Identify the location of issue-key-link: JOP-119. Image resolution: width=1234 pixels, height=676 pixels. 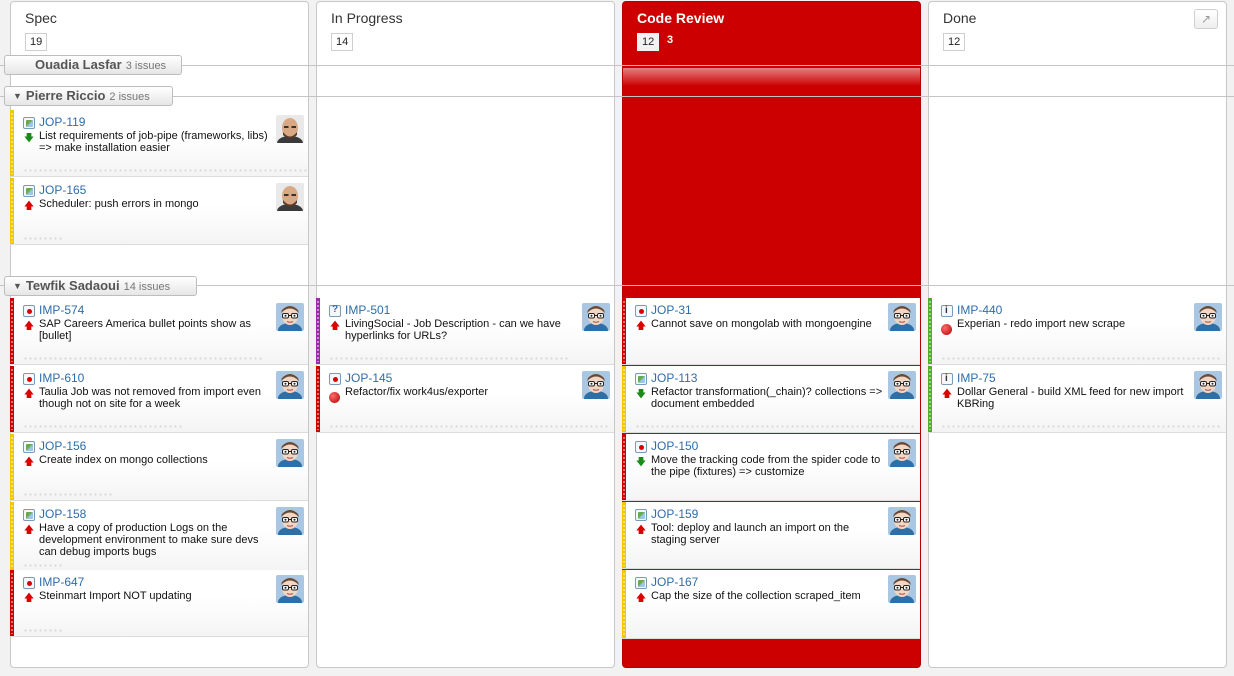
(62, 122).